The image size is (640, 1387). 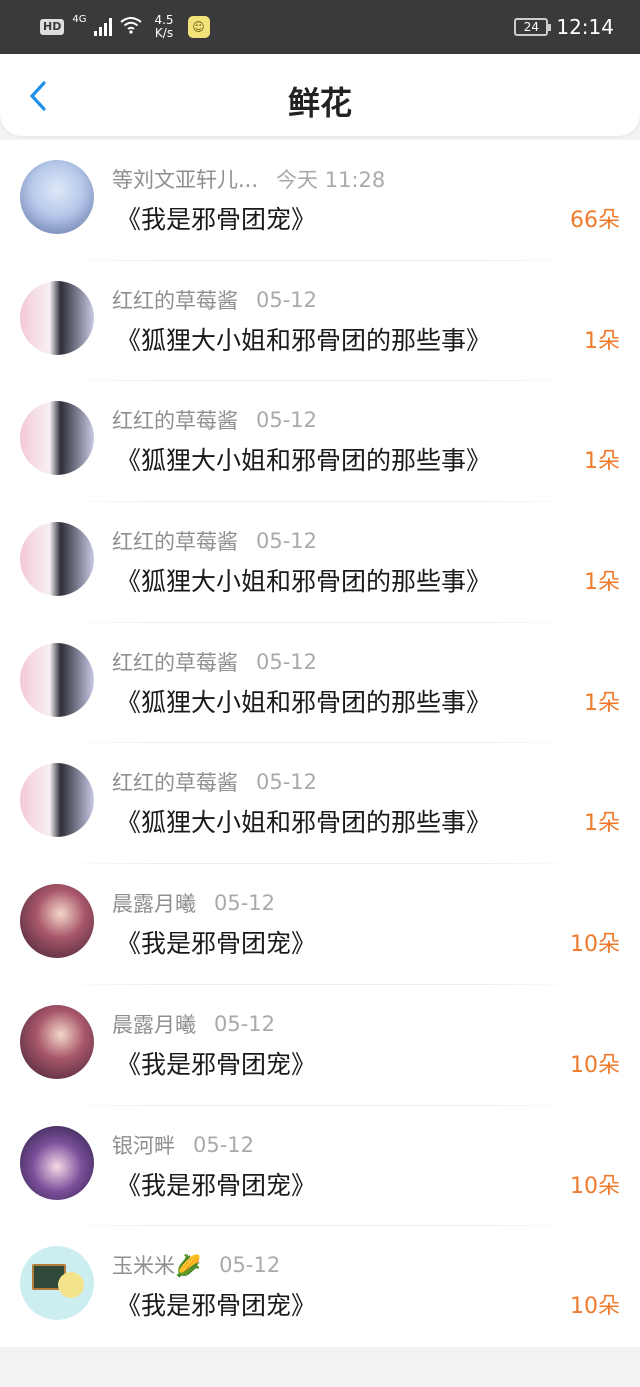 What do you see at coordinates (103, 27) in the screenshot?
I see `signal-icon` at bounding box center [103, 27].